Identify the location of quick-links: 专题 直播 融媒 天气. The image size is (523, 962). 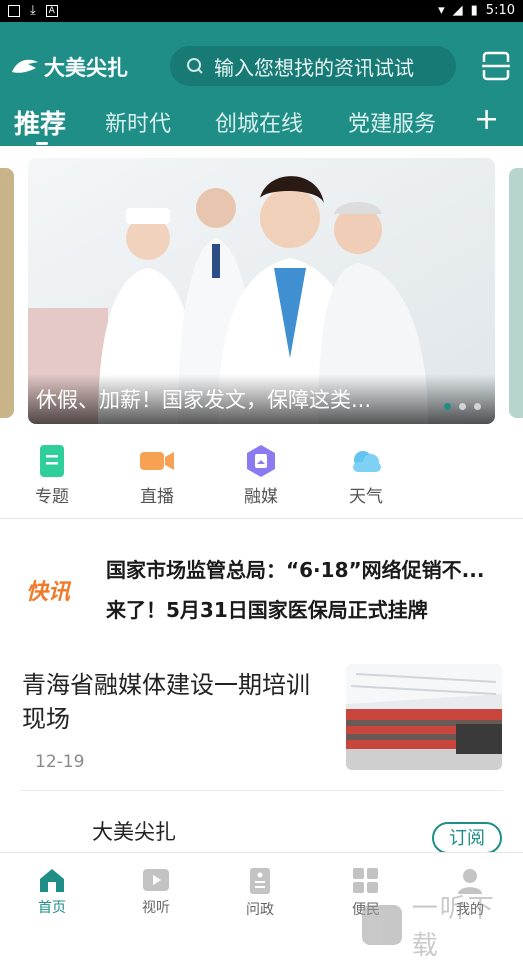
(261, 477).